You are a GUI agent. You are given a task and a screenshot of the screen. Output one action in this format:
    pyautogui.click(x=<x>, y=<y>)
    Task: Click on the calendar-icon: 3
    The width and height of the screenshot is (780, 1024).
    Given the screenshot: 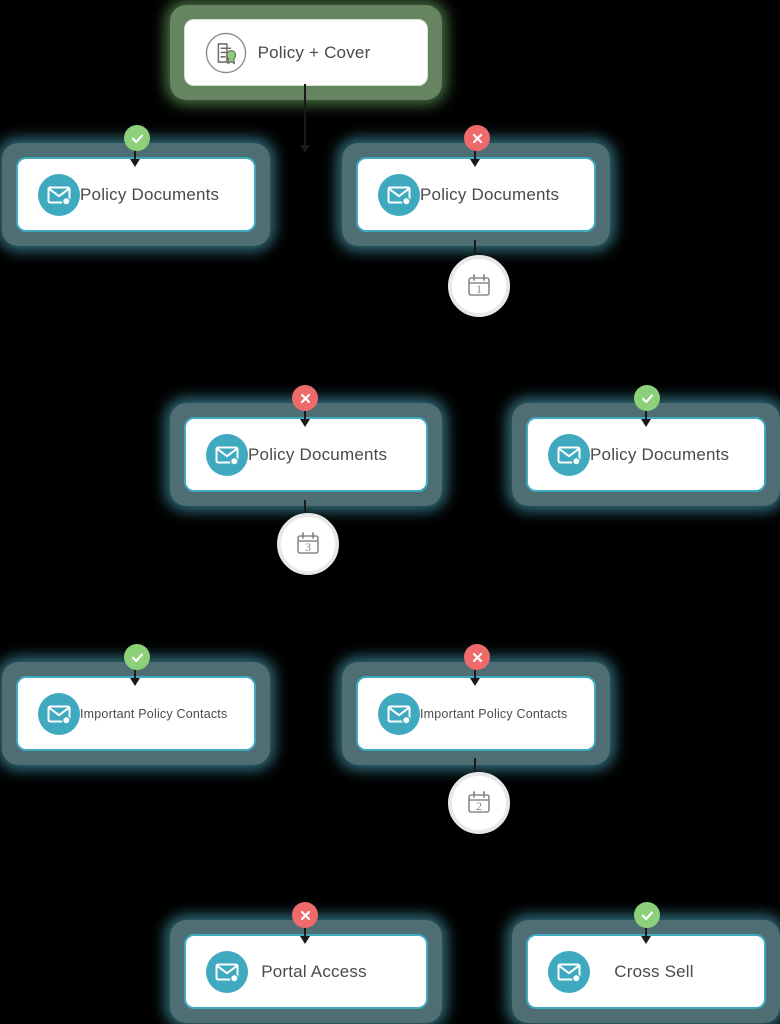 What is the action you would take?
    pyautogui.click(x=308, y=544)
    